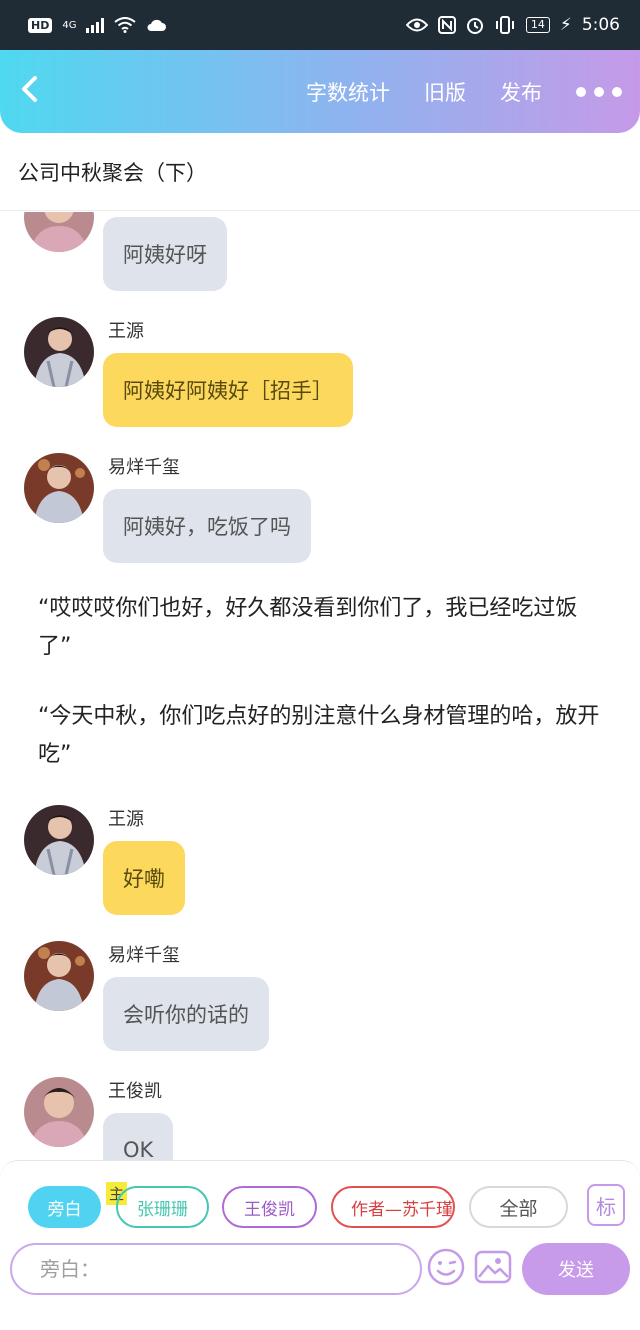 The height and width of the screenshot is (1330, 640). What do you see at coordinates (474, 26) in the screenshot?
I see `alarm-icon` at bounding box center [474, 26].